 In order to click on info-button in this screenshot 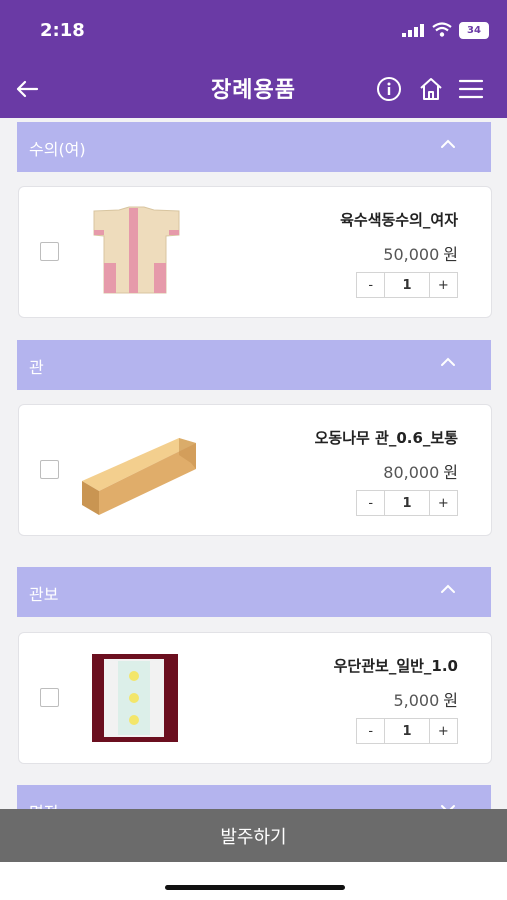, I will do `click(389, 89)`.